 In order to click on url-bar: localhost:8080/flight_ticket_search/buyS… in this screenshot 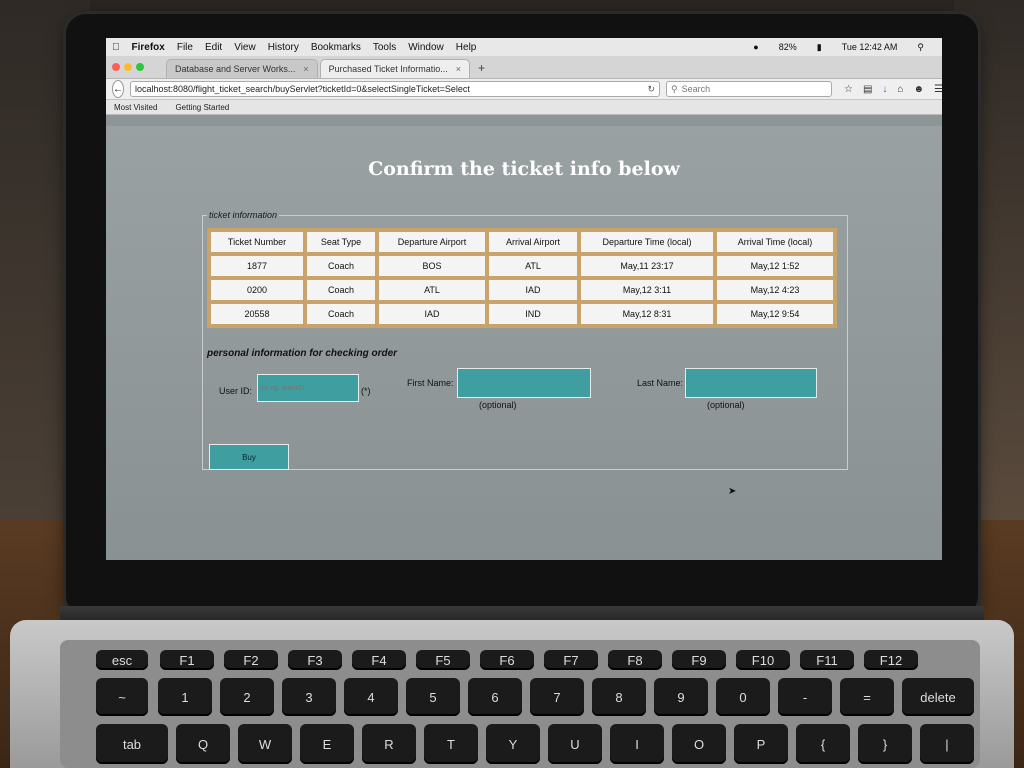, I will do `click(395, 89)`.